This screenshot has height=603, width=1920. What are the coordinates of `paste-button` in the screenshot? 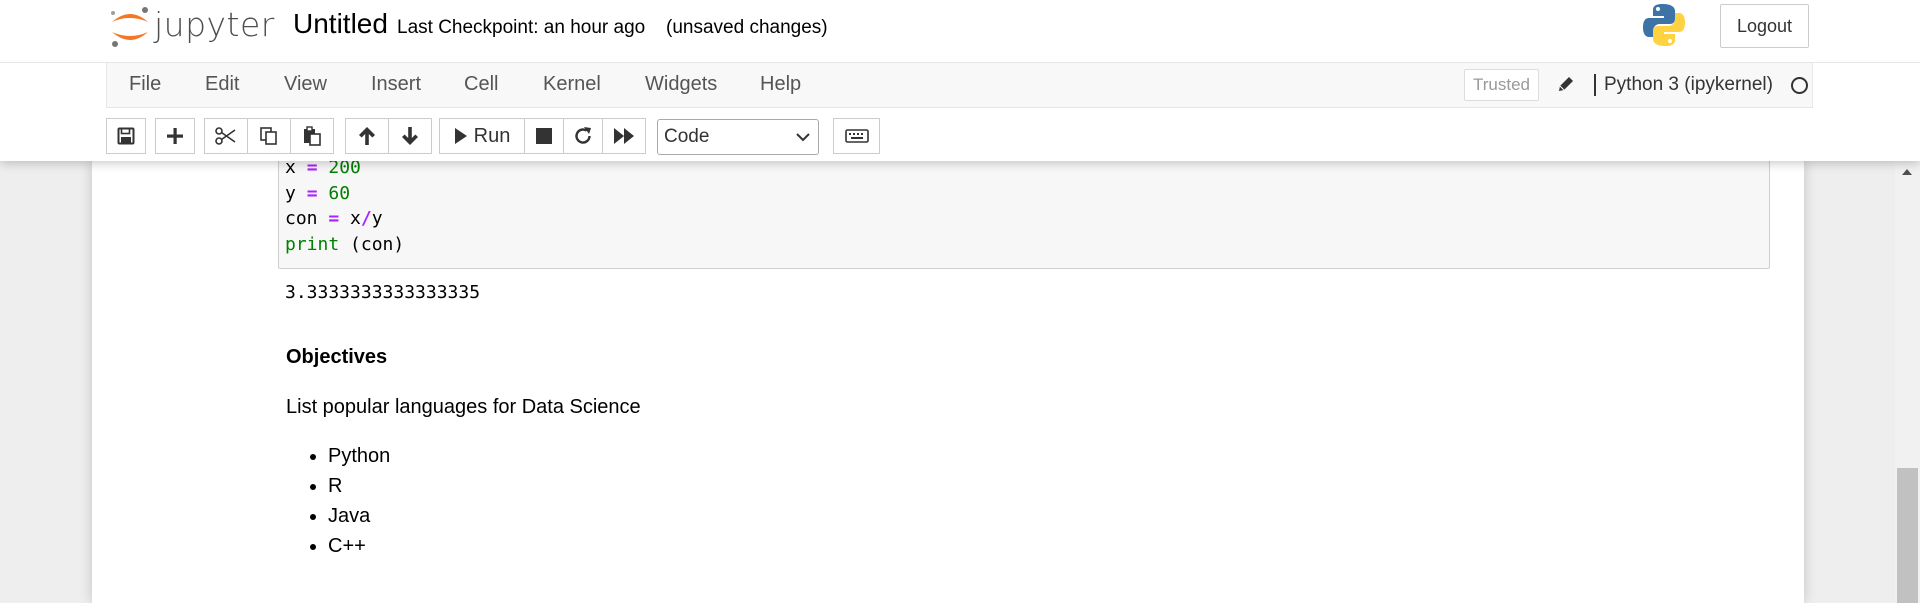 It's located at (312, 136).